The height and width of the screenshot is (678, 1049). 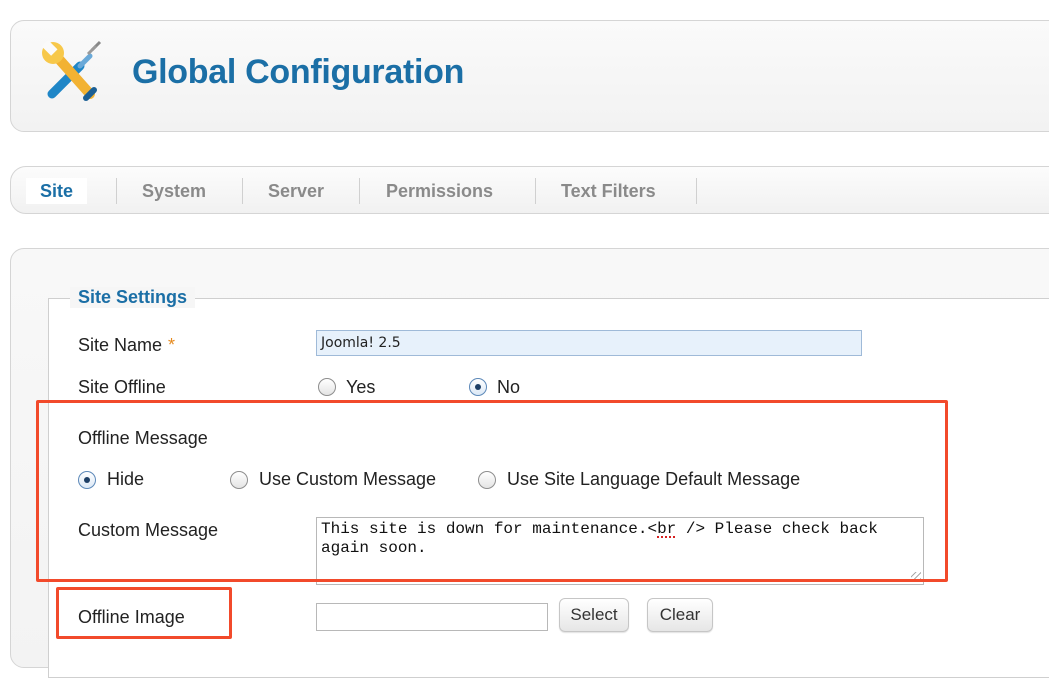 What do you see at coordinates (296, 191) in the screenshot?
I see `tab-server: Server` at bounding box center [296, 191].